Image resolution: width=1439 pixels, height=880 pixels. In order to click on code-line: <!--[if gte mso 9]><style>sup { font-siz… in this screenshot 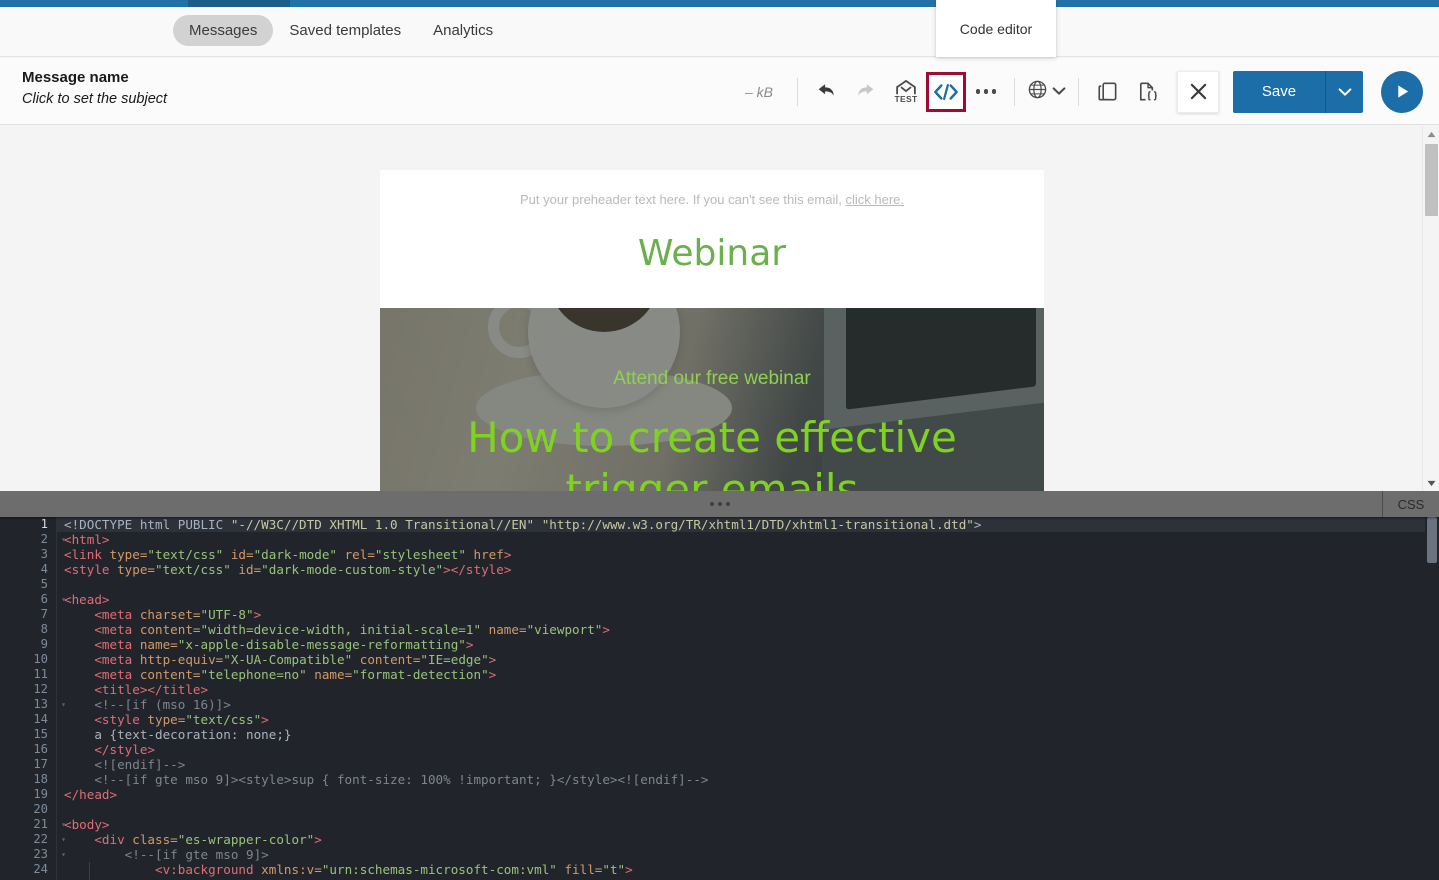, I will do `click(748, 779)`.